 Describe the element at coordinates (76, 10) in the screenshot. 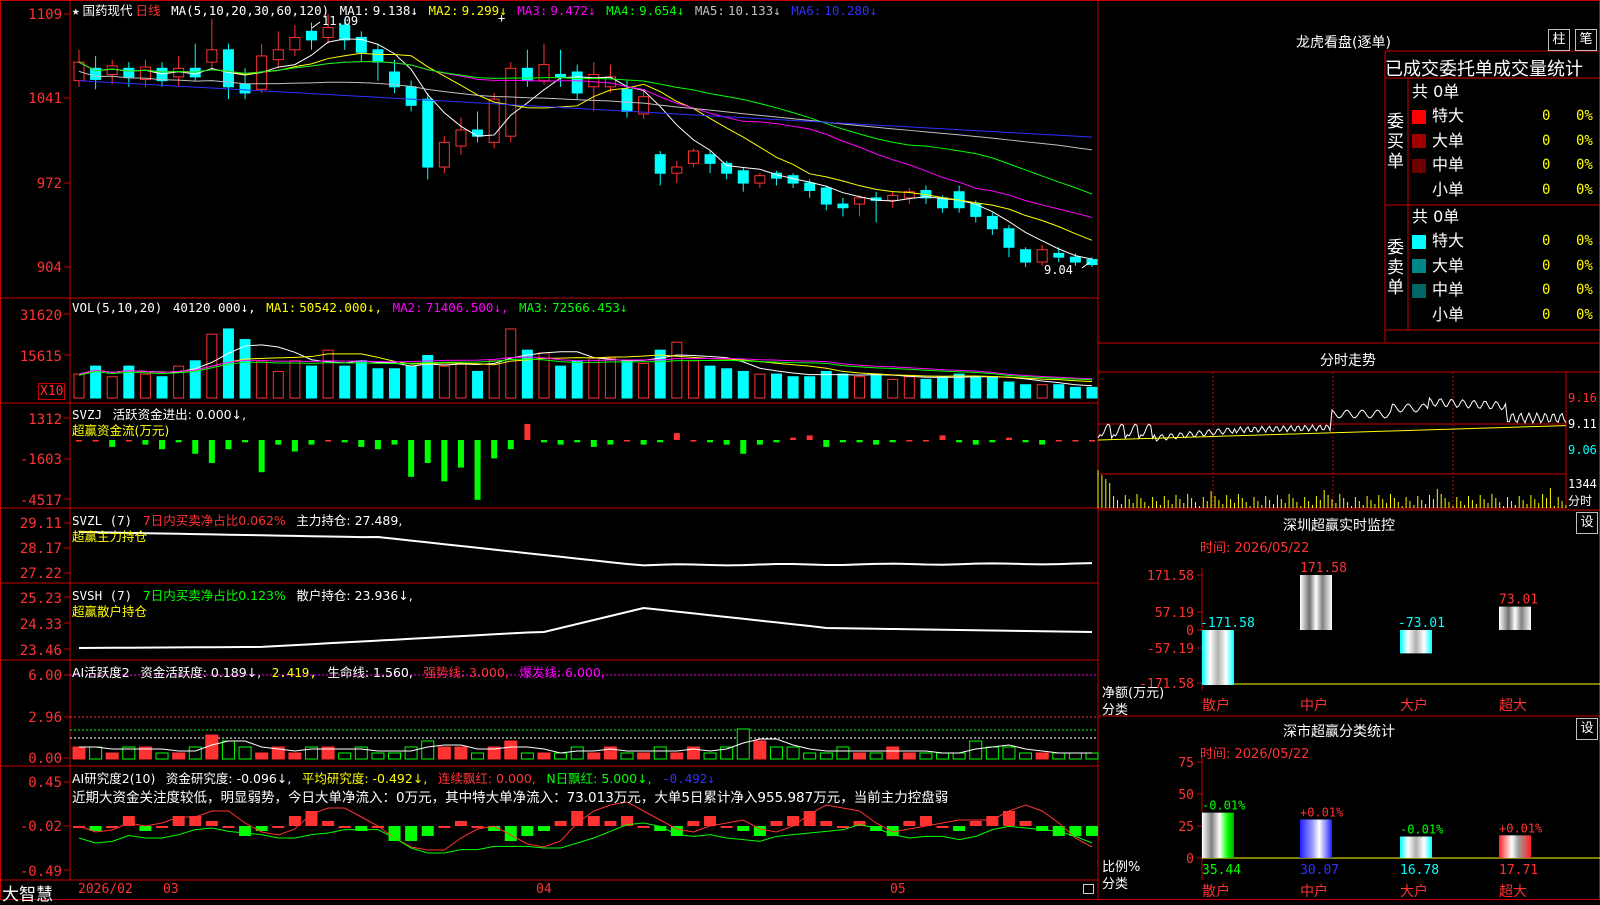

I see `favorite-star-icon: ★` at that location.